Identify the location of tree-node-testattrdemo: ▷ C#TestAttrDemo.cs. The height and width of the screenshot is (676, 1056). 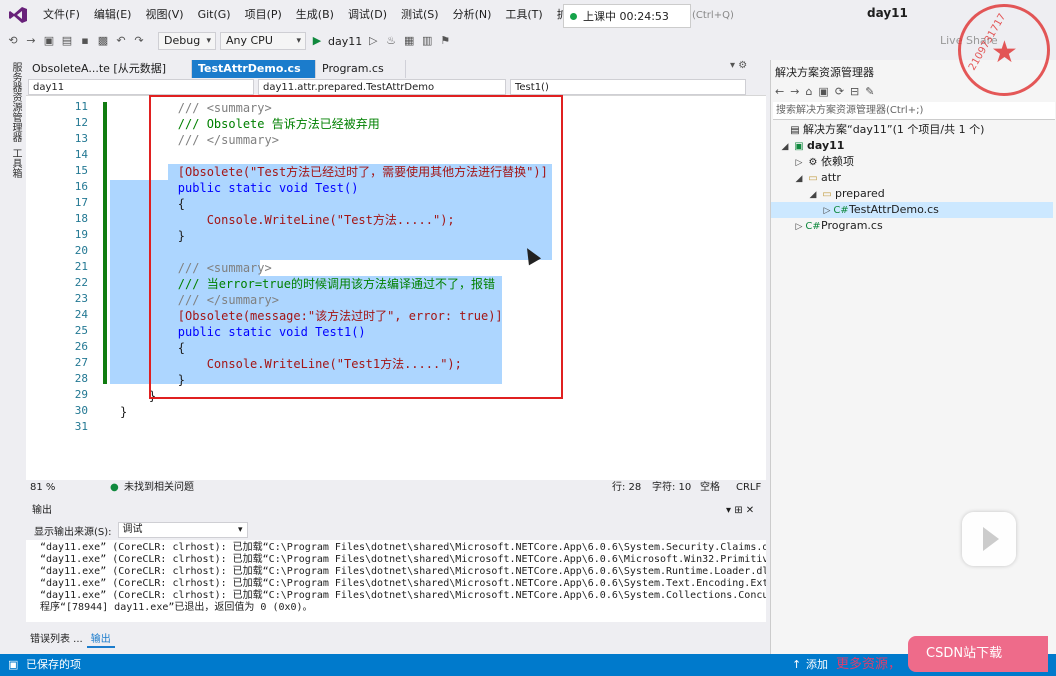
(912, 210).